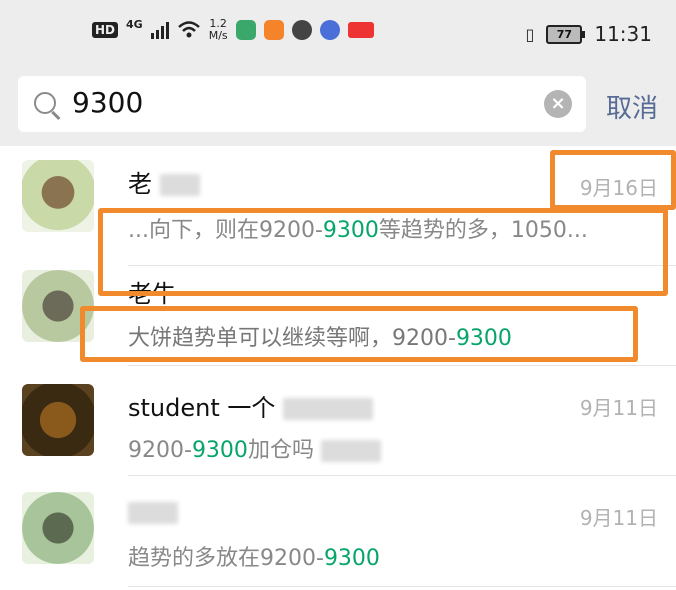  Describe the element at coordinates (558, 104) in the screenshot. I see `clear-icon: ×` at that location.